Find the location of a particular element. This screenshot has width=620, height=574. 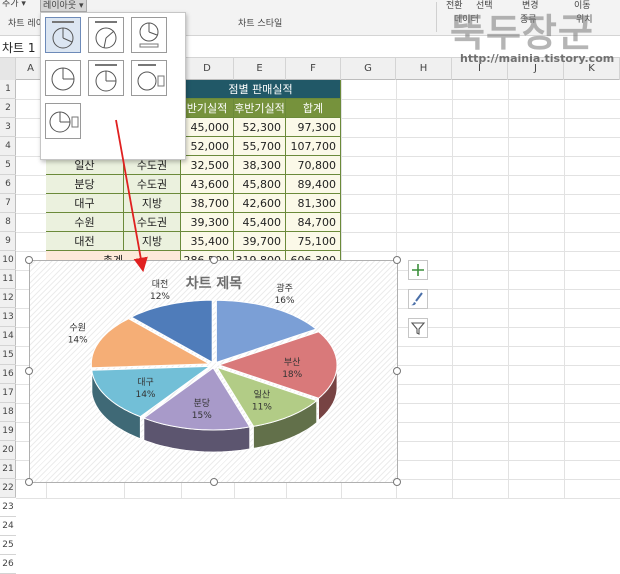

pie-category-label: 부산 is located at coordinates (292, 362).